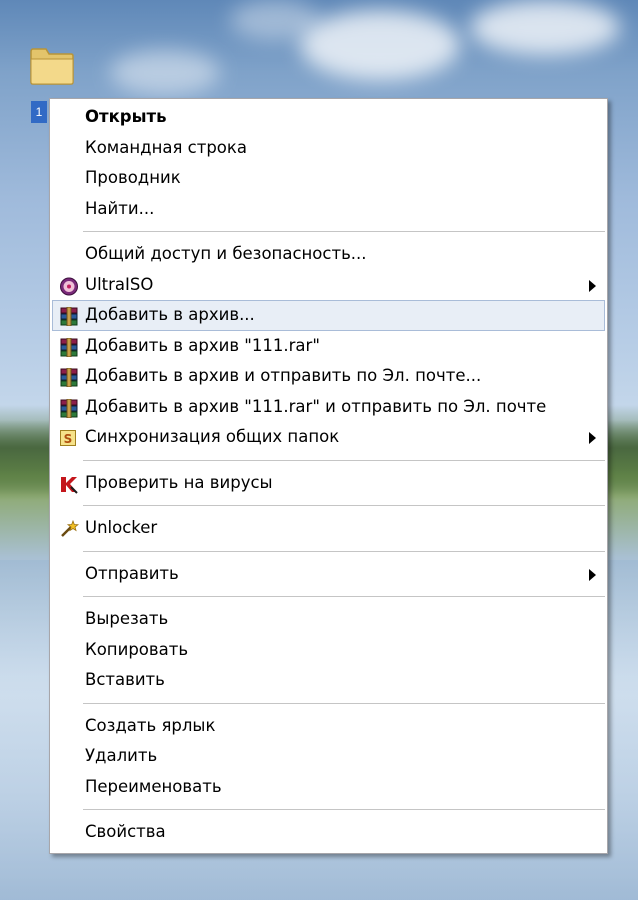 The image size is (638, 900). What do you see at coordinates (328, 346) in the screenshot?
I see `menu-item: Добавить в архив "111.rar"` at bounding box center [328, 346].